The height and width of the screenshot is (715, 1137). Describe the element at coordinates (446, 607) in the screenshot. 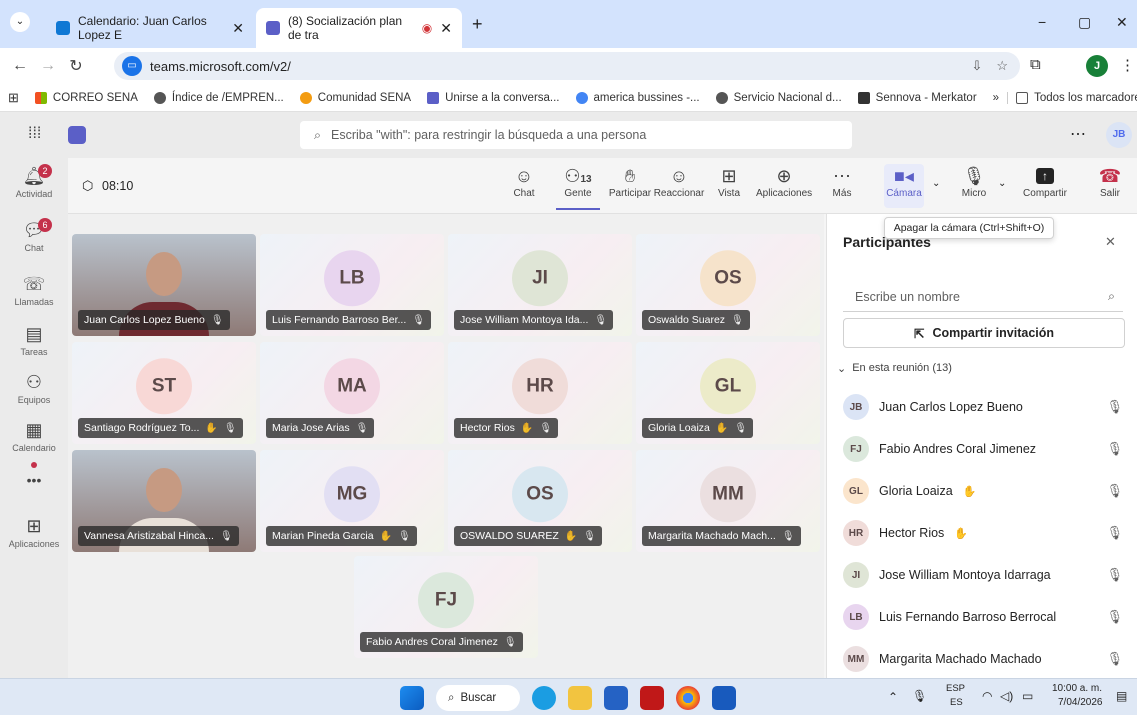

I see `participant-tile: FJ Fabio Andres Coral Jimenez 🎙︎` at that location.